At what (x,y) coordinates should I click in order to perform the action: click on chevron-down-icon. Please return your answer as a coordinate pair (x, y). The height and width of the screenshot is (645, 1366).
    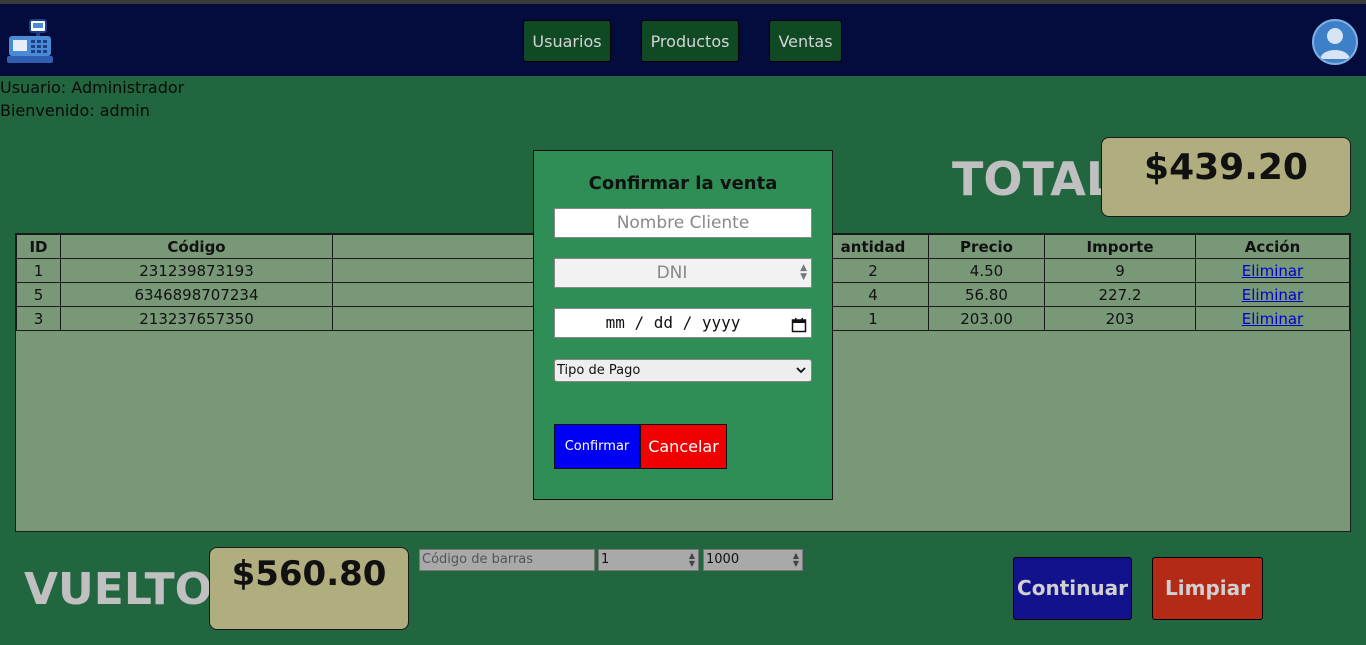
    Looking at the image, I should click on (801, 373).